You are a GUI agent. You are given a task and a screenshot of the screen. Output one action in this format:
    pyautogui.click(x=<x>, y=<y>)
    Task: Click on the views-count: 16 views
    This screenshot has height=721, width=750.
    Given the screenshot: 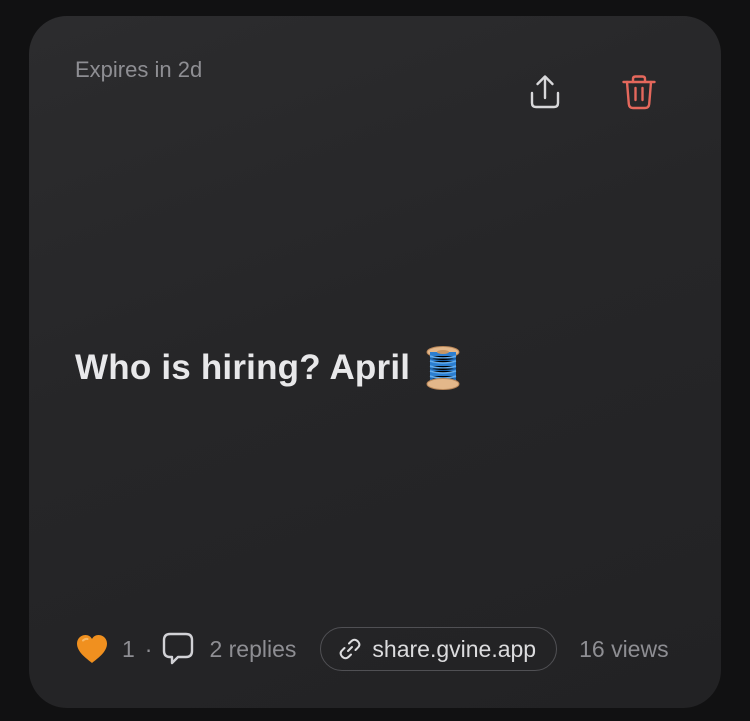 What is the action you would take?
    pyautogui.click(x=624, y=648)
    